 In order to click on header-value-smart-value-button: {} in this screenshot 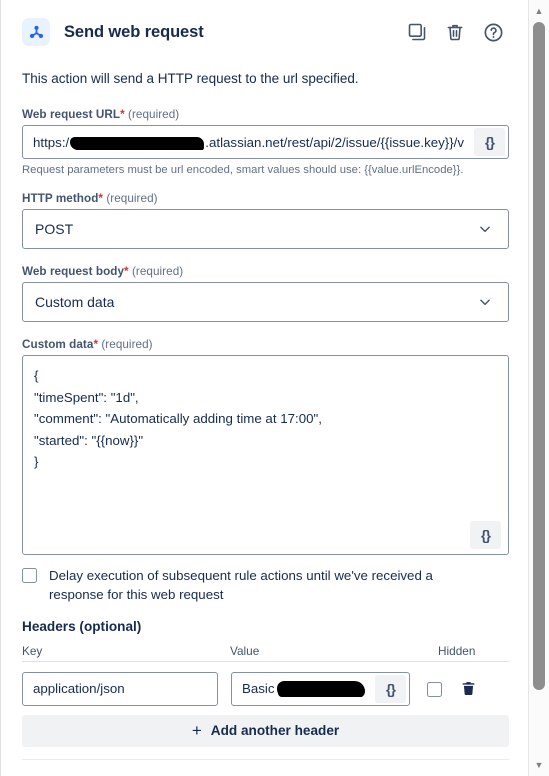, I will do `click(390, 688)`.